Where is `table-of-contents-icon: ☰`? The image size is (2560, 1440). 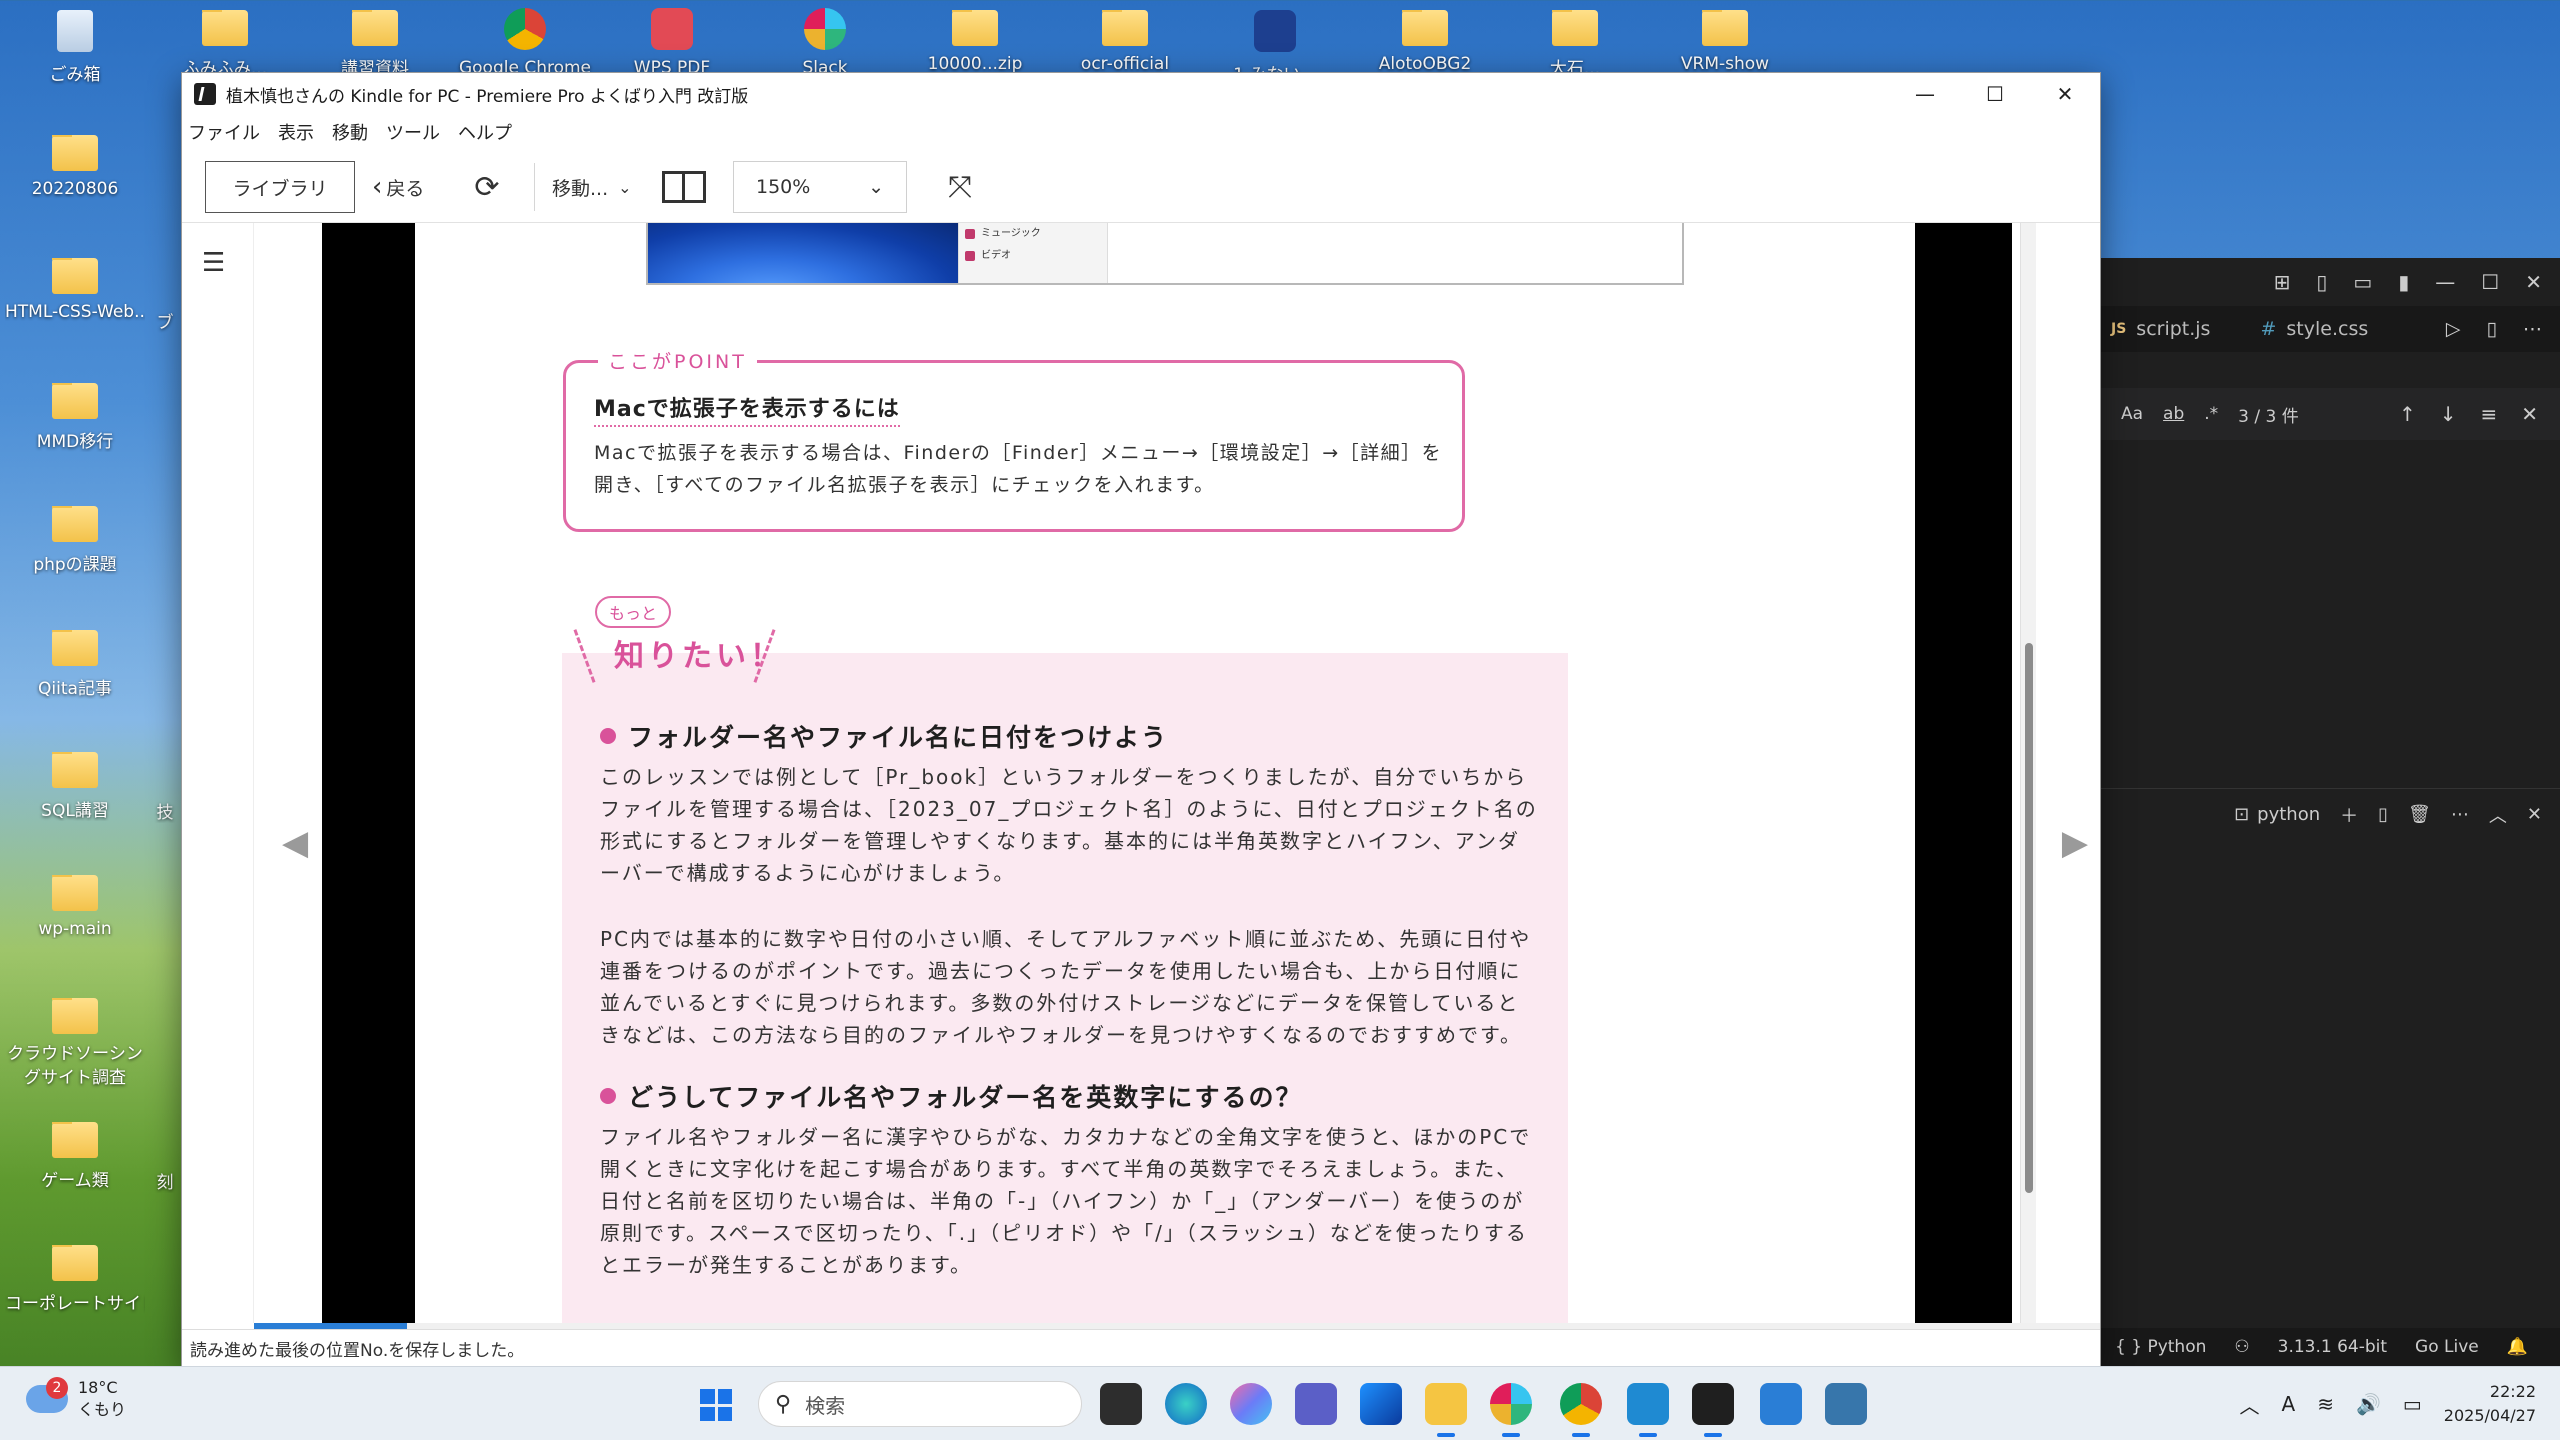
table-of-contents-icon: ☰ is located at coordinates (219, 263).